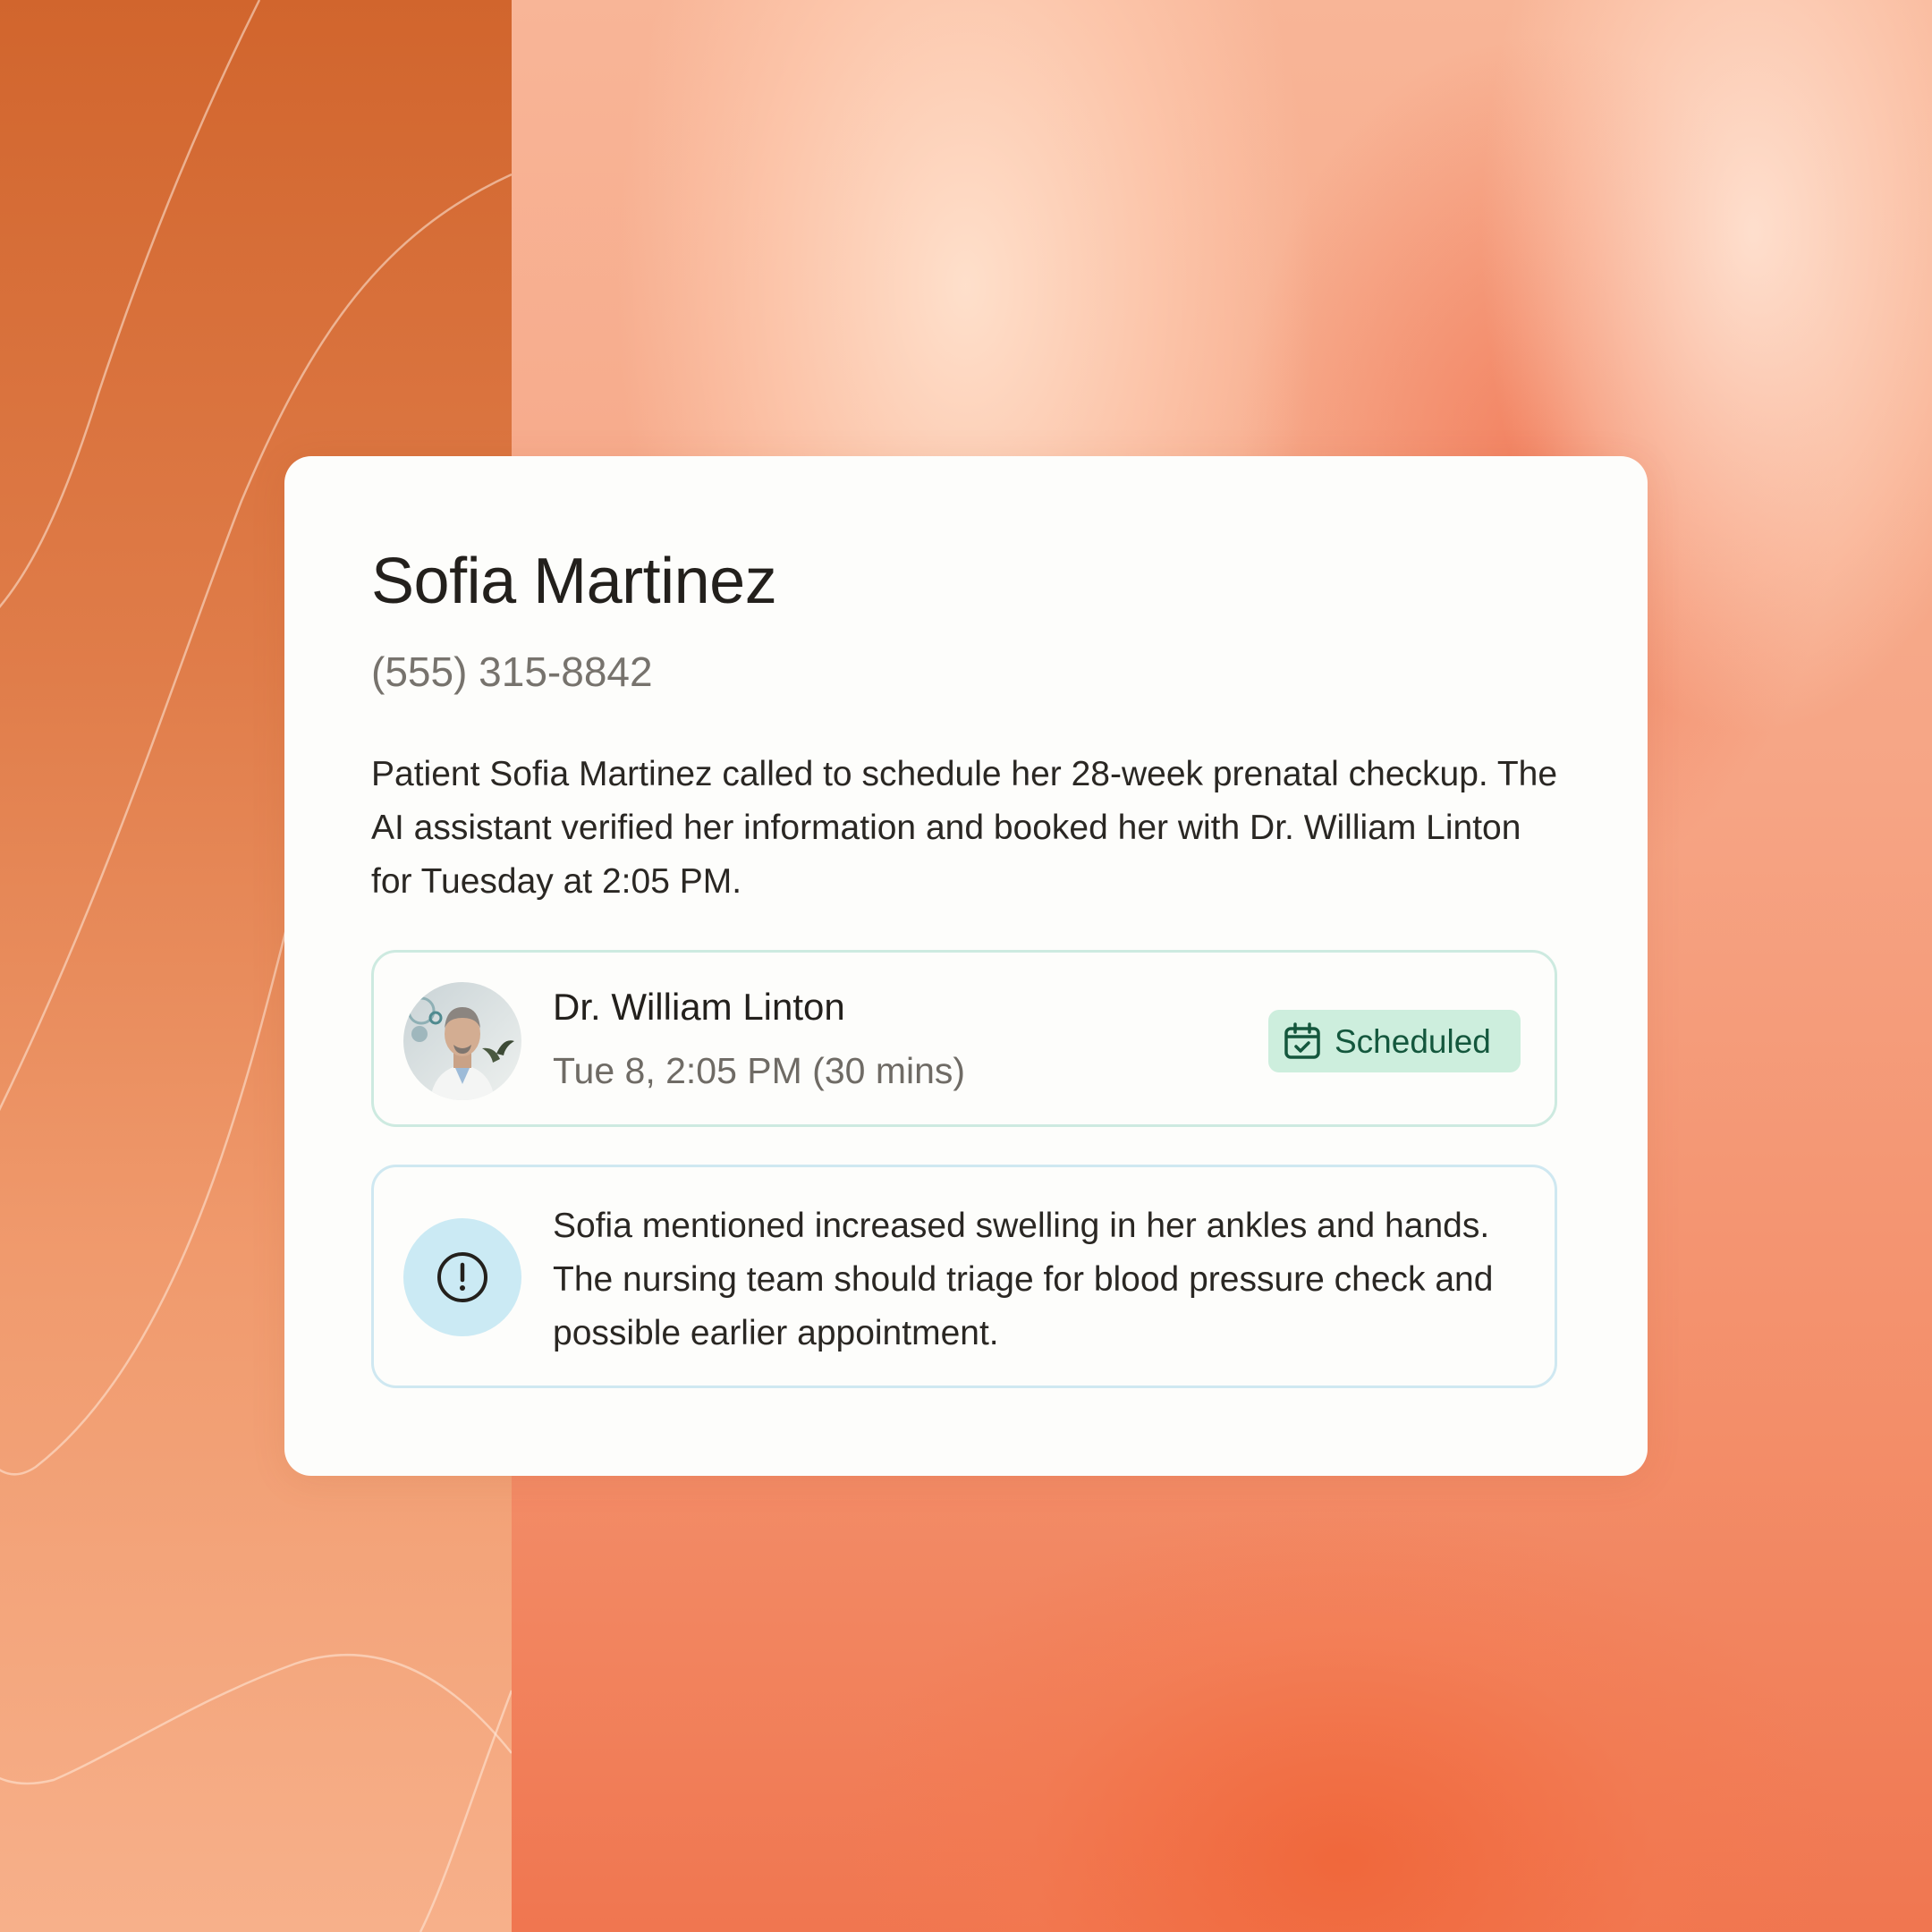 Image resolution: width=1932 pixels, height=1932 pixels. What do you see at coordinates (1302, 1041) in the screenshot?
I see `calendar-check-icon` at bounding box center [1302, 1041].